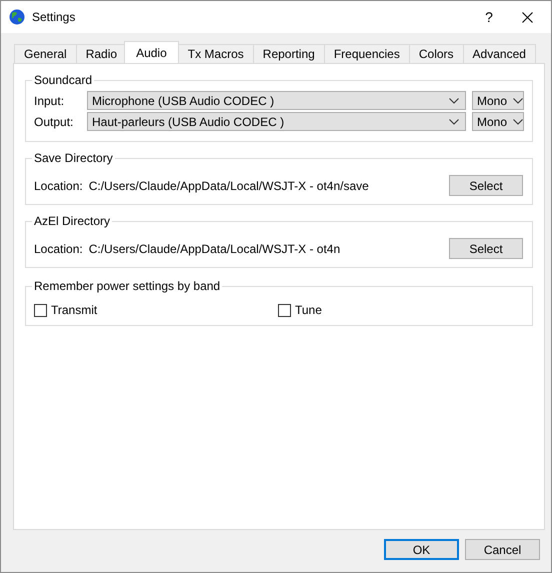 This screenshot has height=573, width=552. What do you see at coordinates (276, 100) in the screenshot?
I see `device-dropdown: Microphone (USB Audio CODEC )` at bounding box center [276, 100].